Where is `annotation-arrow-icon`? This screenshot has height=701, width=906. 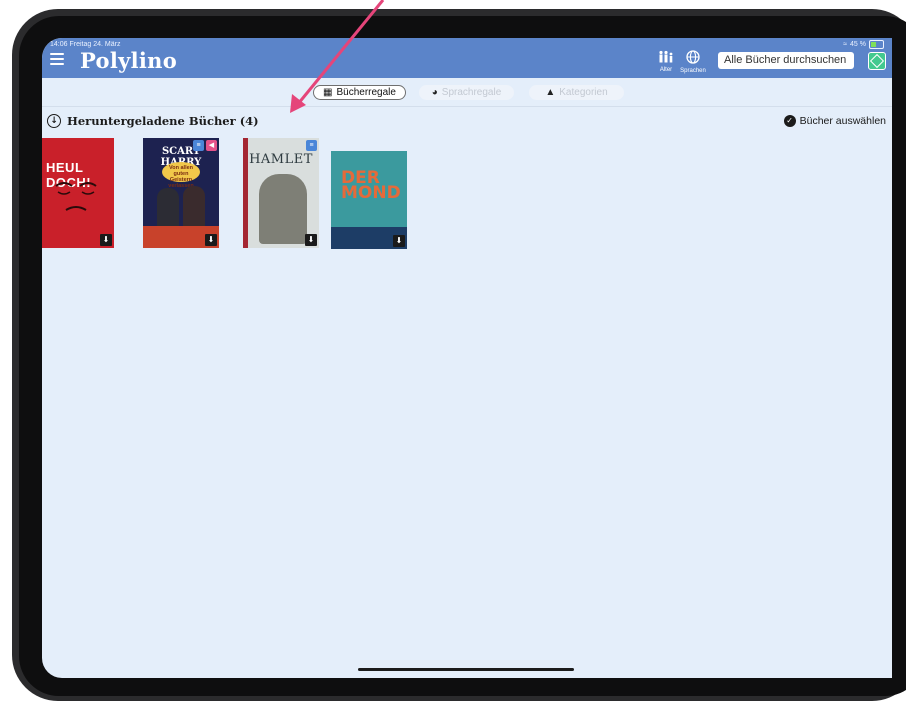 annotation-arrow-icon is located at coordinates (337, 56).